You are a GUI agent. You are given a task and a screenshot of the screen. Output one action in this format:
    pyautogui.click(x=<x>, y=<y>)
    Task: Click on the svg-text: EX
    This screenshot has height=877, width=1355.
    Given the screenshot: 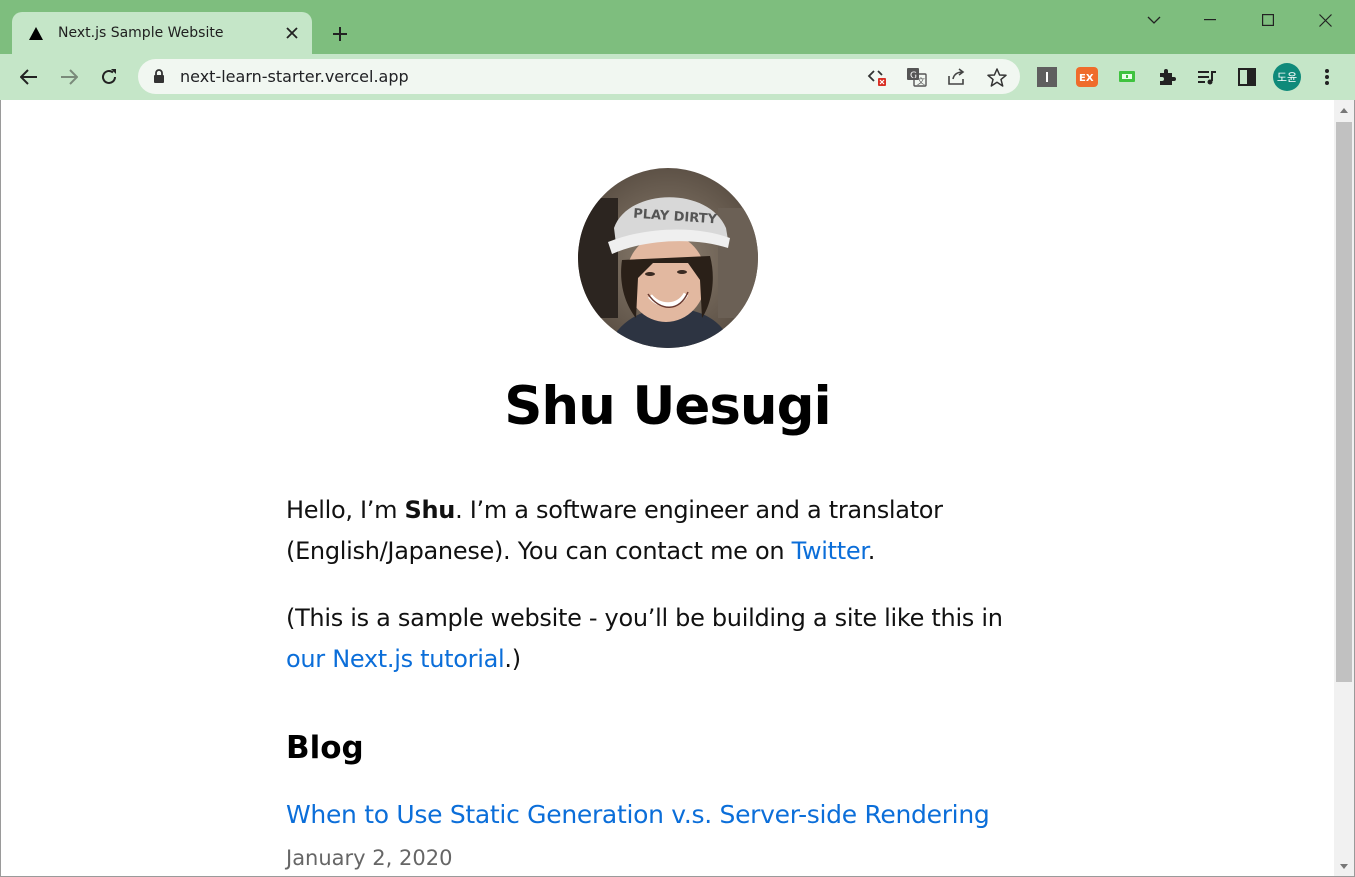 What is the action you would take?
    pyautogui.click(x=1086, y=78)
    